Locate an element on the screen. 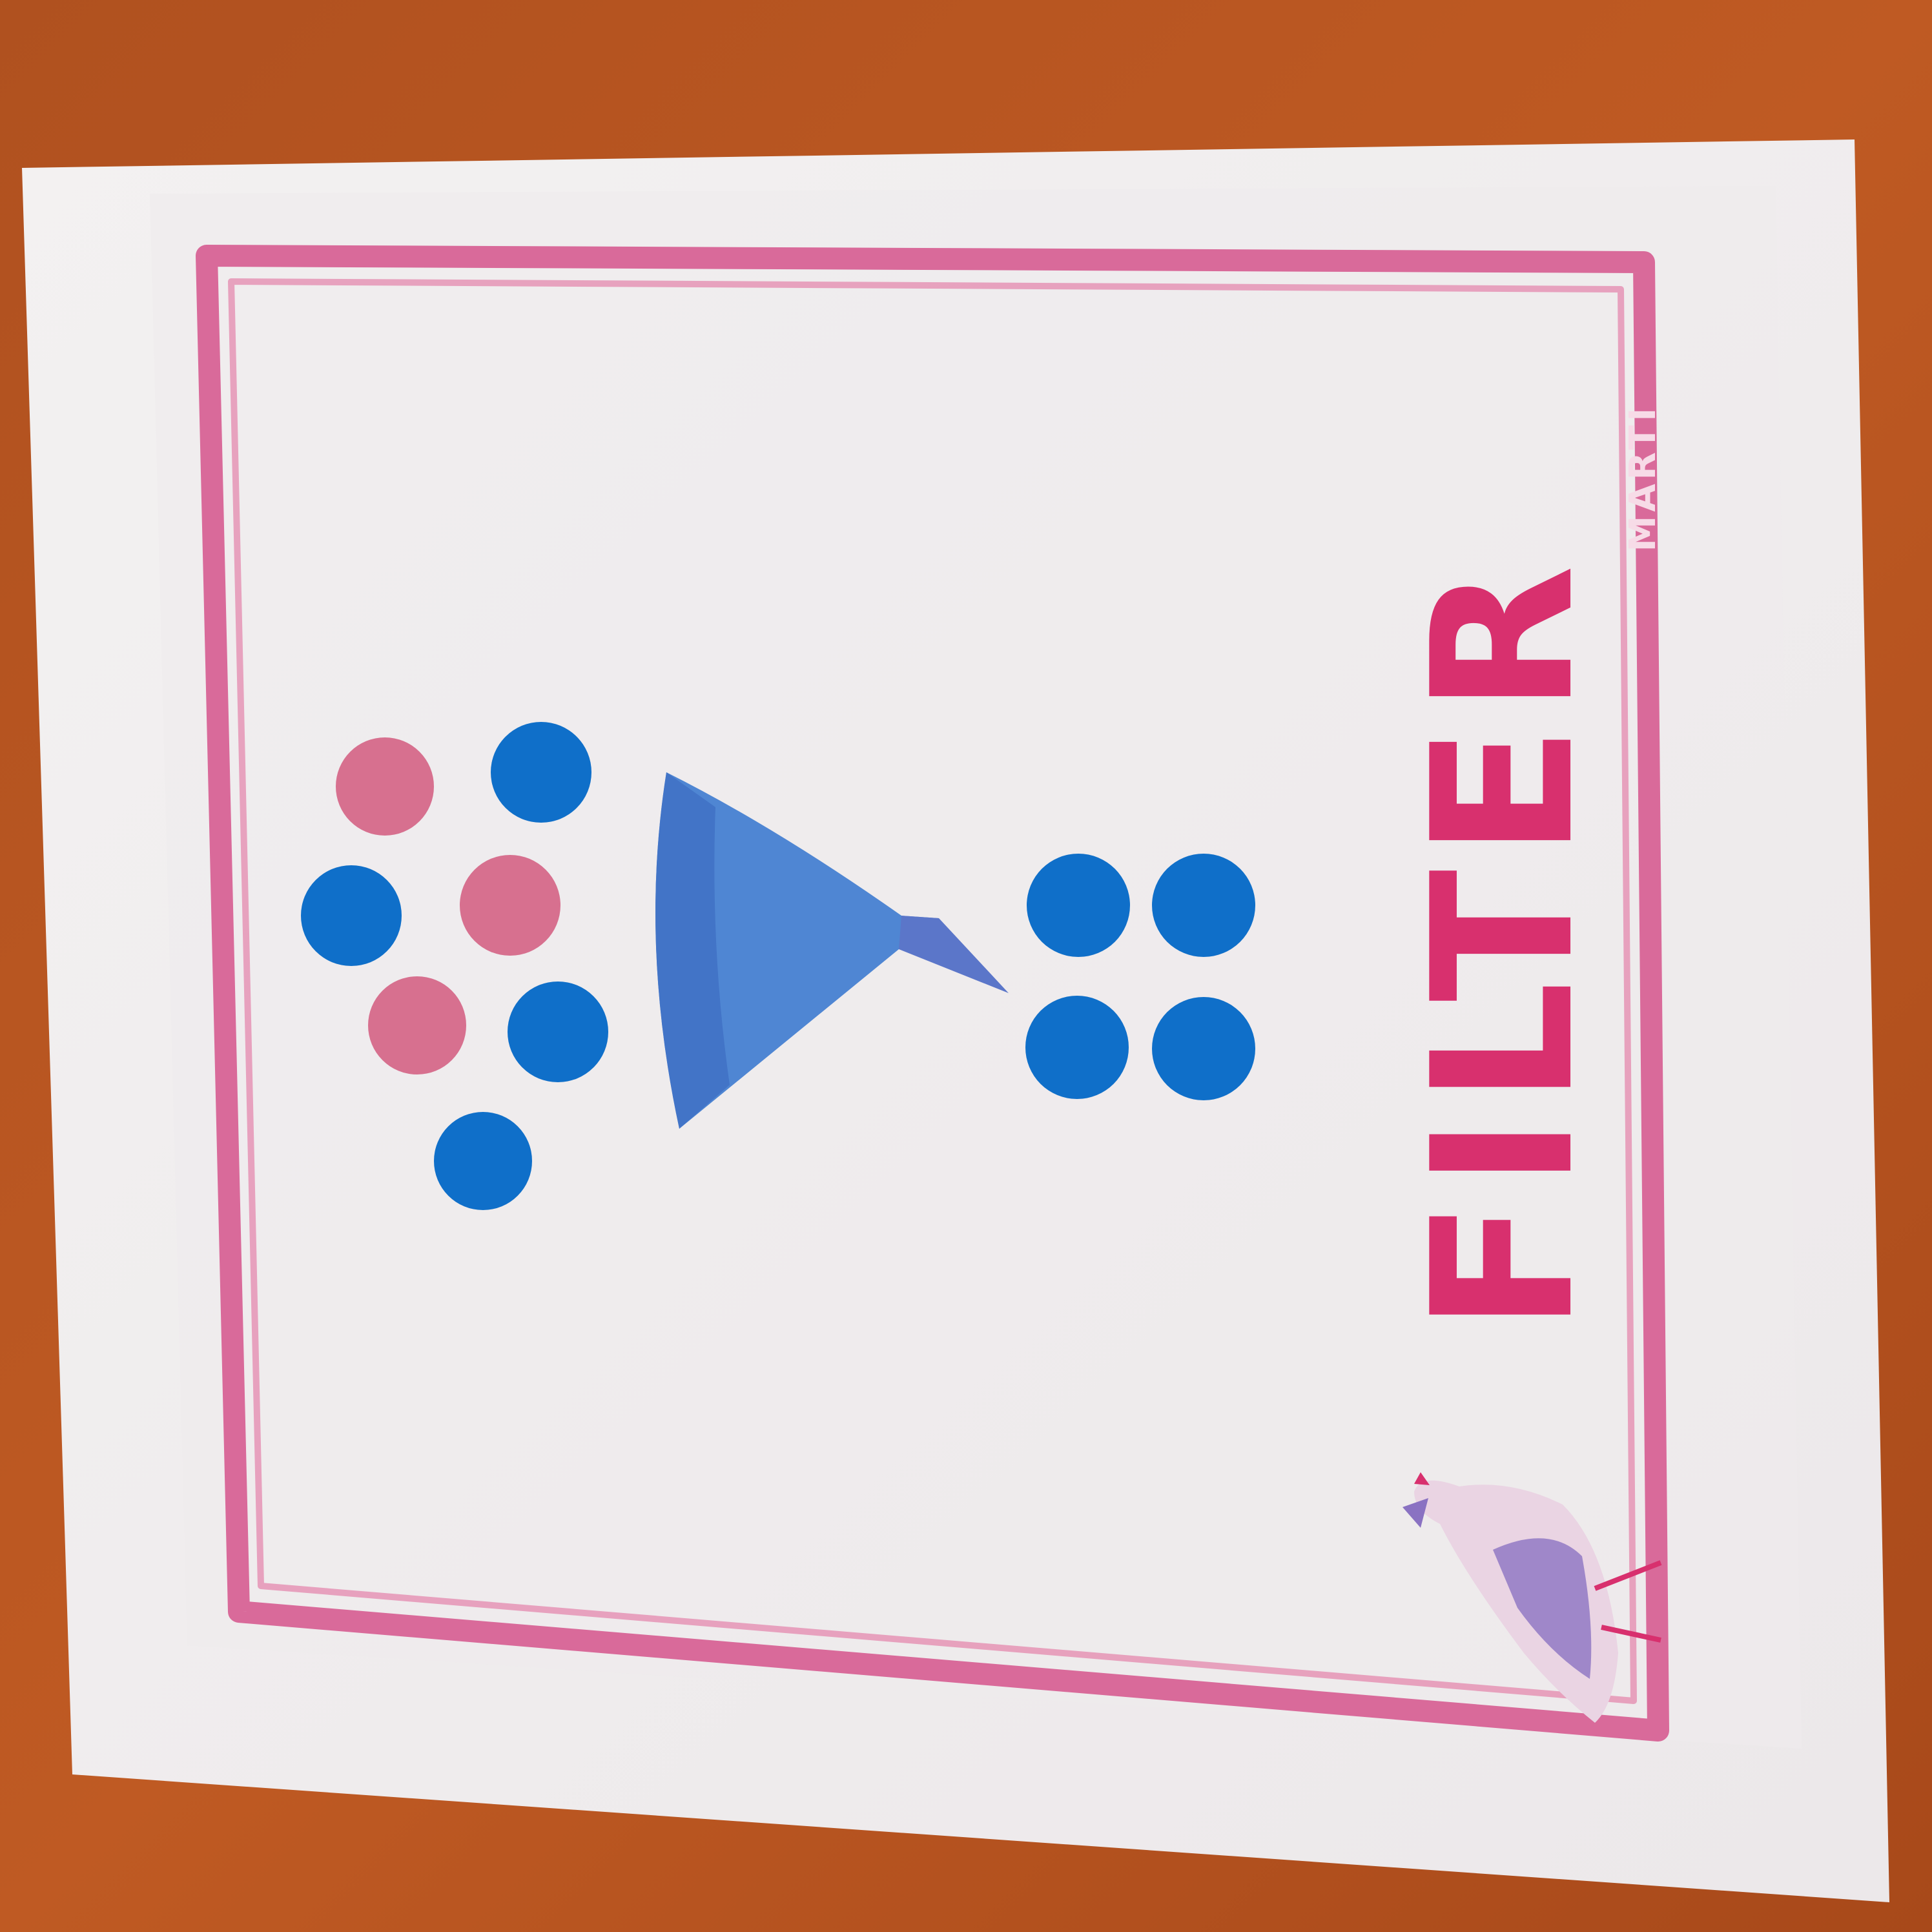 This screenshot has height=1932, width=1932. card-title: FILTER is located at coordinates (1503, 943).